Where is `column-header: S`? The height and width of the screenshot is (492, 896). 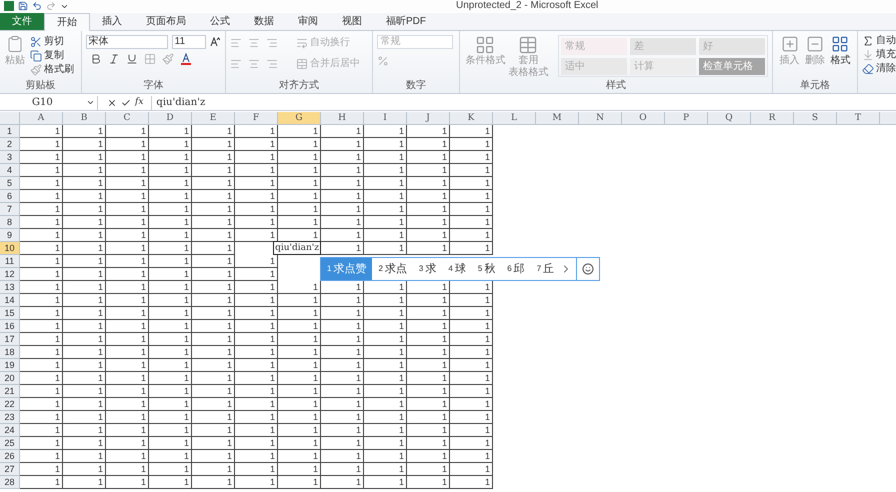
column-header: S is located at coordinates (815, 118).